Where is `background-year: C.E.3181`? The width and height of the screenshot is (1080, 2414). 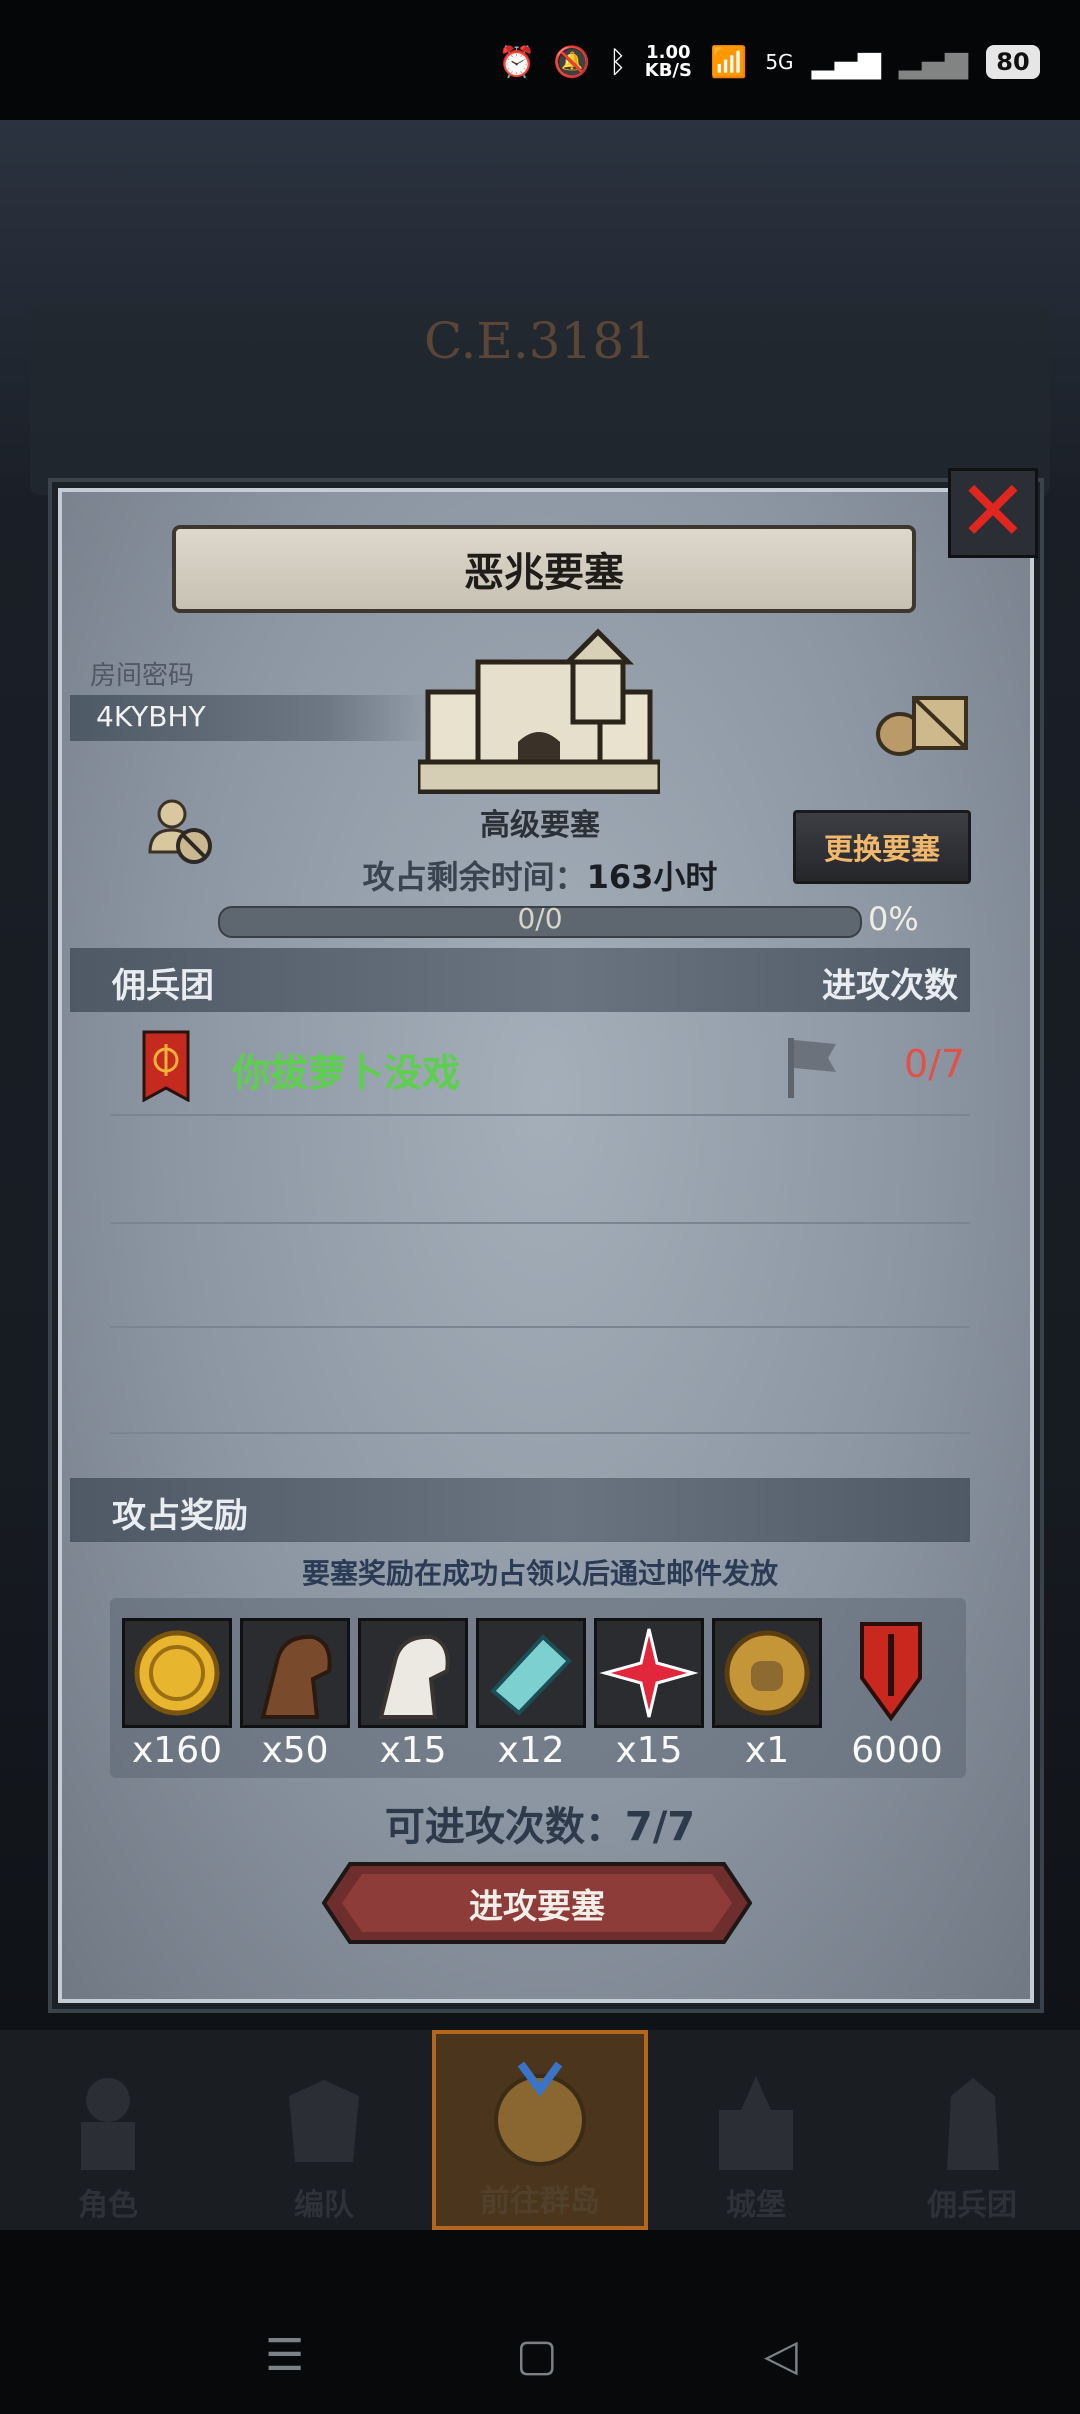 background-year: C.E.3181 is located at coordinates (539, 341).